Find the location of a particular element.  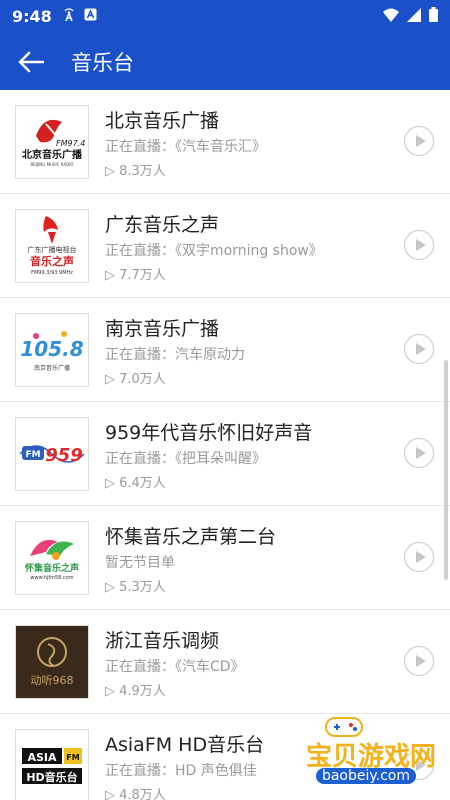

station-logo-beijing: FM97.4 北京音乐广播 BEIJING MUSIC RADIO is located at coordinates (52, 142).